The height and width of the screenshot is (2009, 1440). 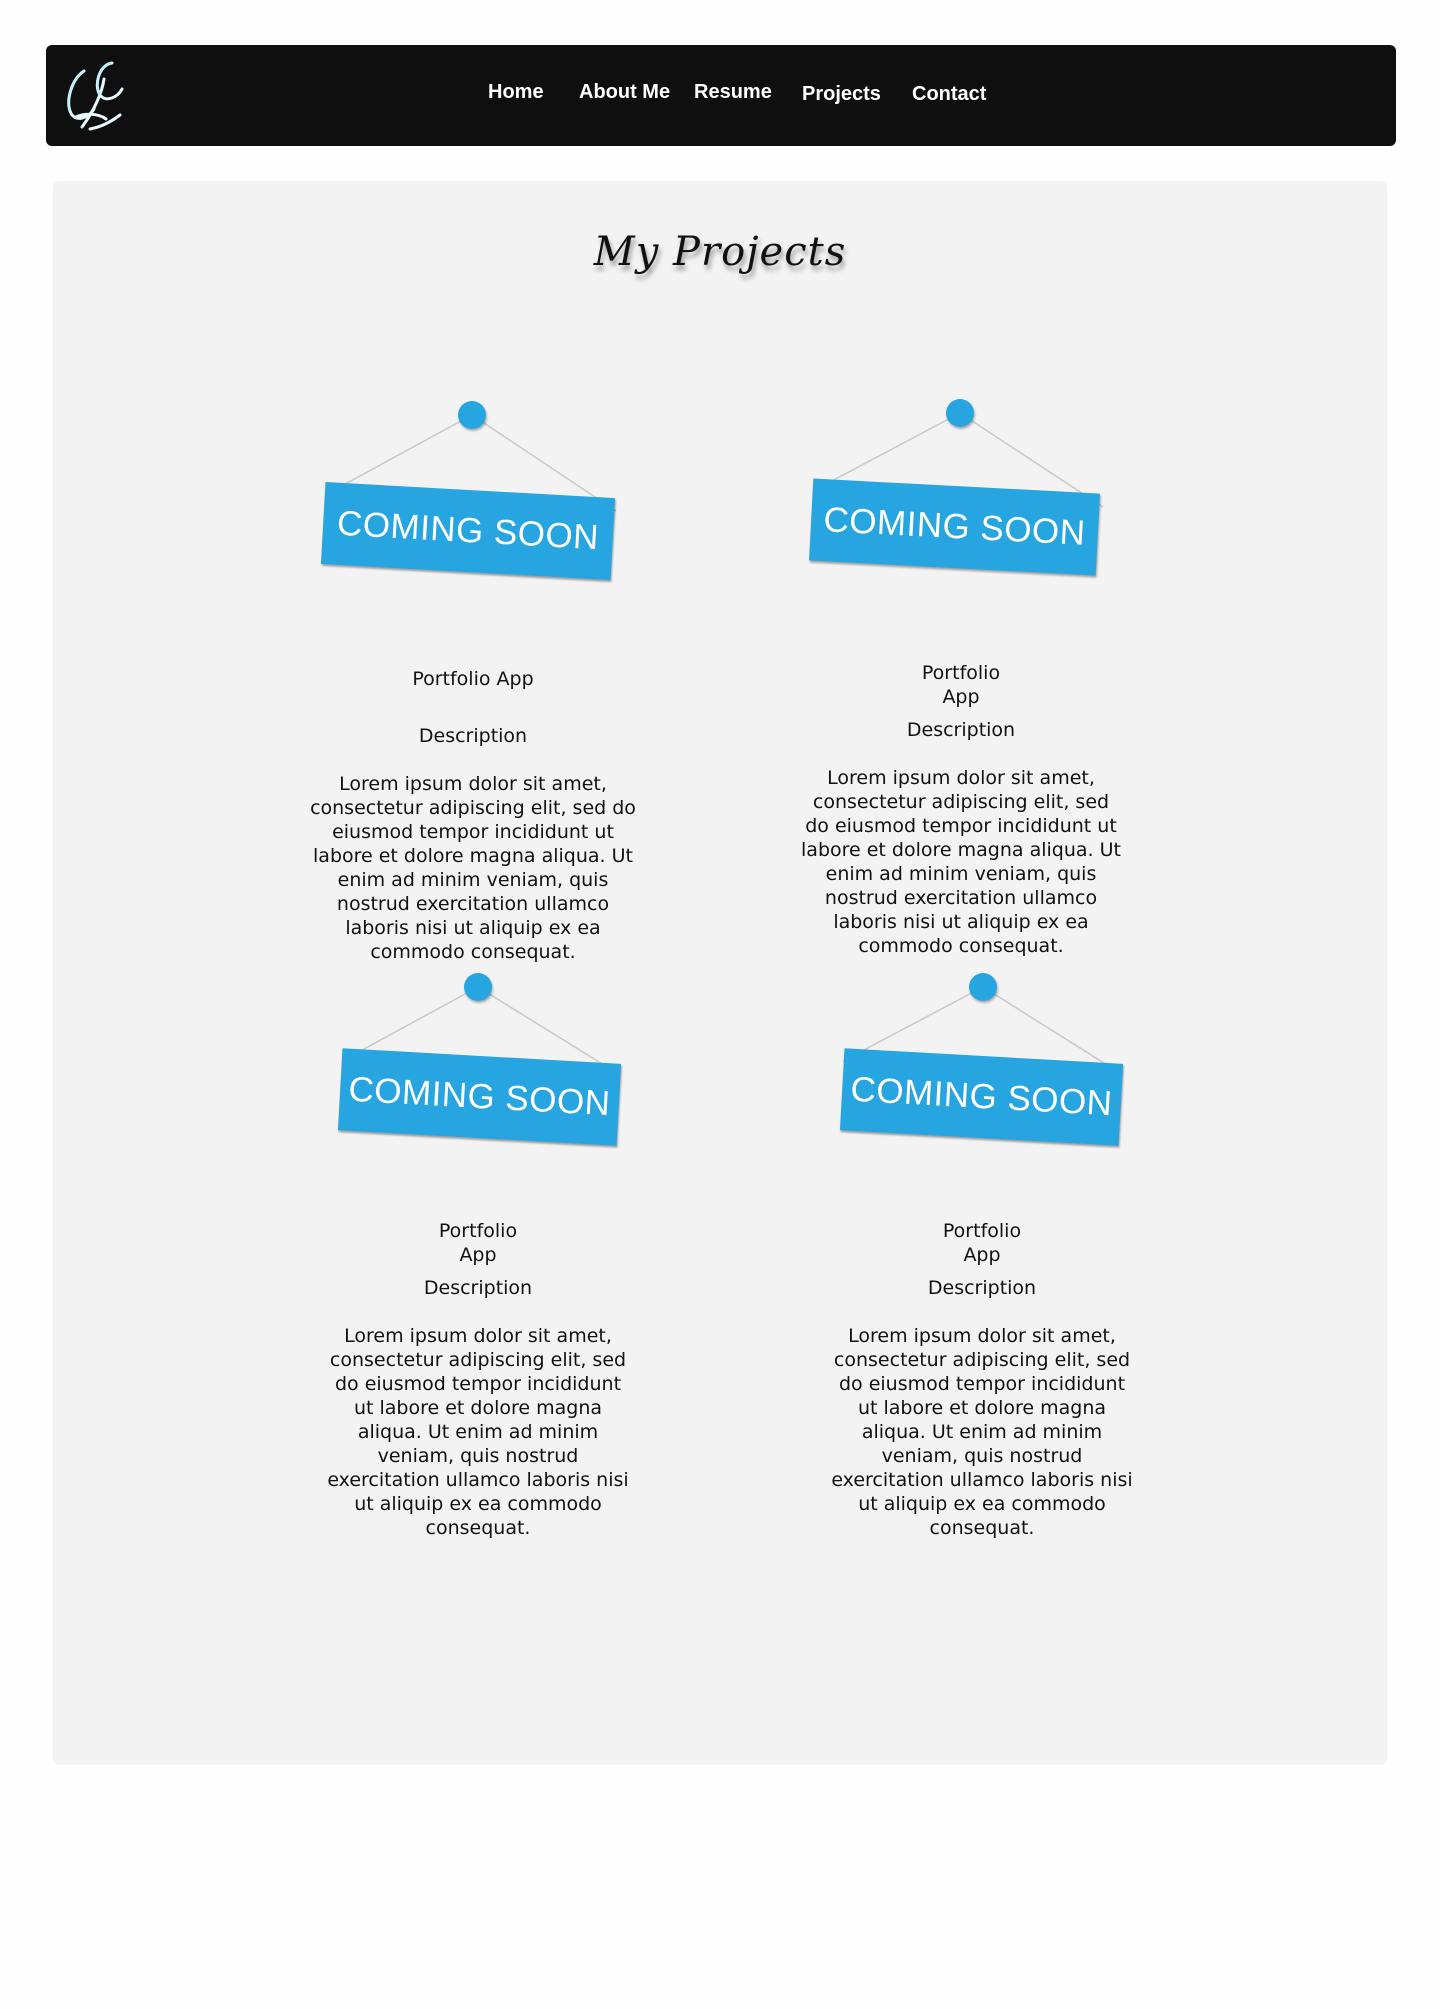 I want to click on logo-icon, so click(x=99, y=94).